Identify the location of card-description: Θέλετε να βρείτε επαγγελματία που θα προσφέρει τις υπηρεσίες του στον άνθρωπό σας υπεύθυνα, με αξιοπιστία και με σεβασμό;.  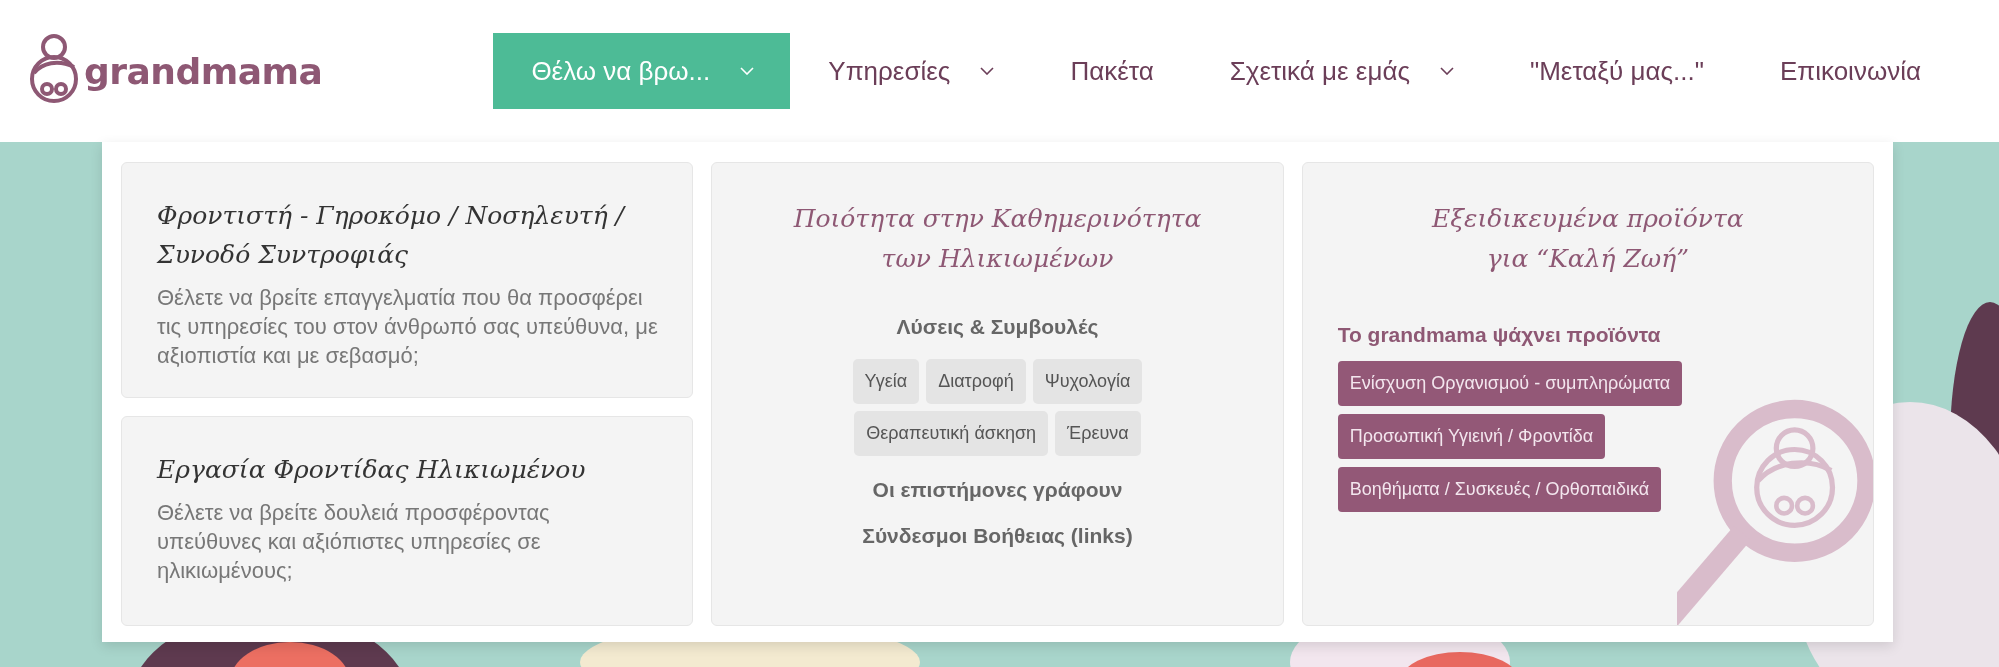
(408, 326).